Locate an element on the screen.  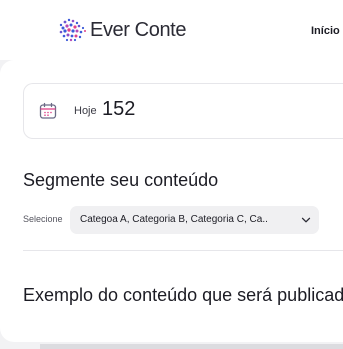
example-section-title: Exemplo do conteúdo que será publicado is located at coordinates (183, 295).